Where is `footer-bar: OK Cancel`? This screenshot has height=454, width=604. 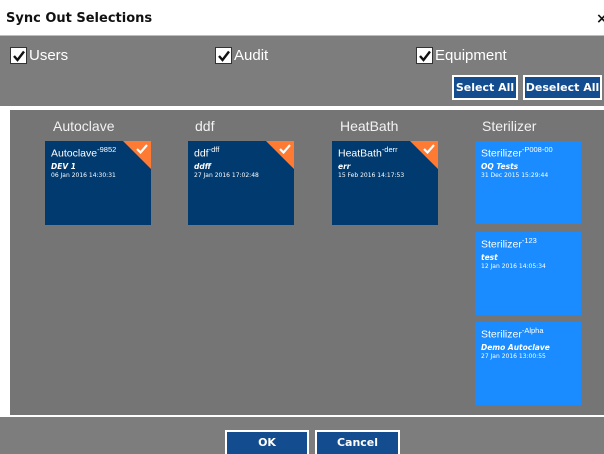 footer-bar: OK Cancel is located at coordinates (302, 434).